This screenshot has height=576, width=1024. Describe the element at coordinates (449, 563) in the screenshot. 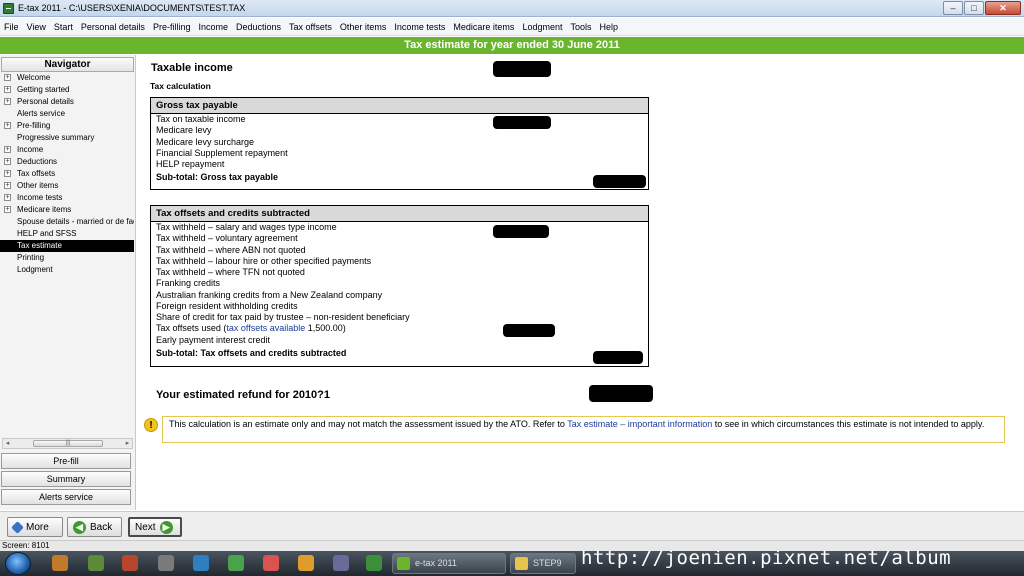

I see `taskbar-task-etax: e-tax 2011` at that location.